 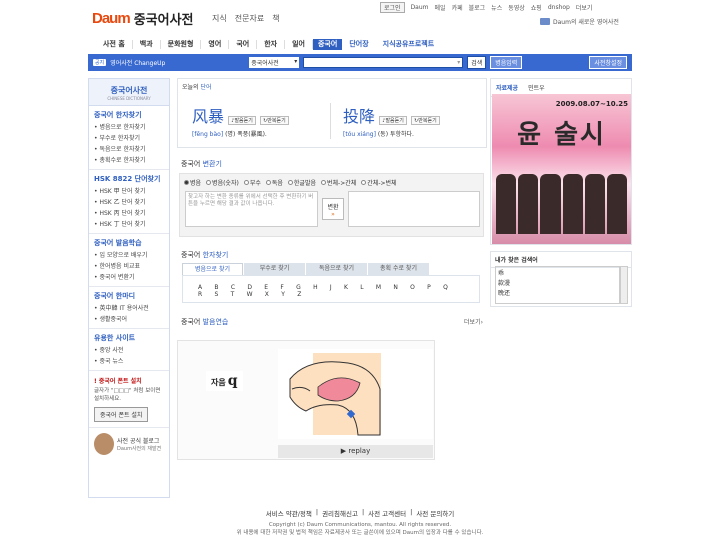 I want to click on replay-button: ▶ replay, so click(x=355, y=451).